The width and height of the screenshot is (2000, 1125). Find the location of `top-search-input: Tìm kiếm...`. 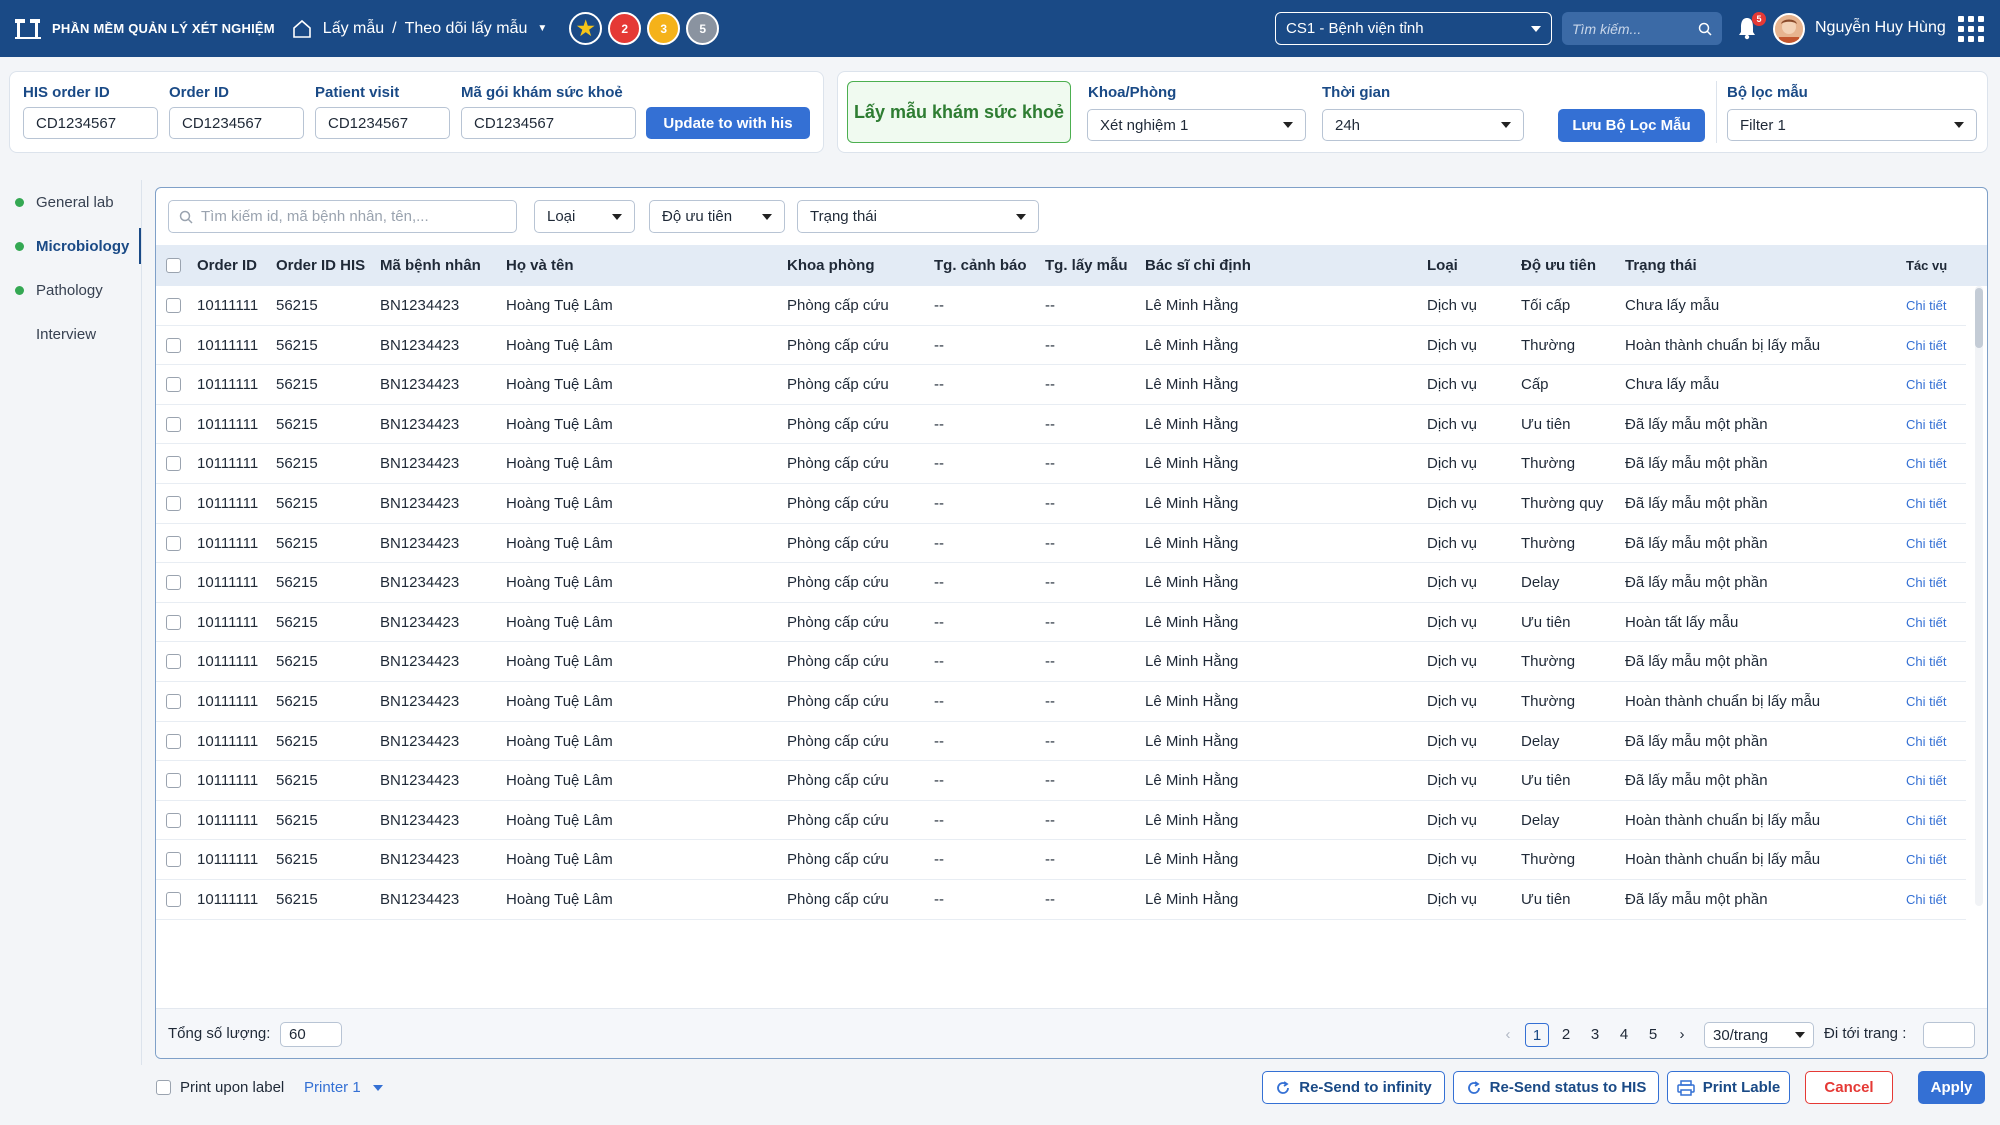

top-search-input: Tìm kiếm... is located at coordinates (1642, 28).